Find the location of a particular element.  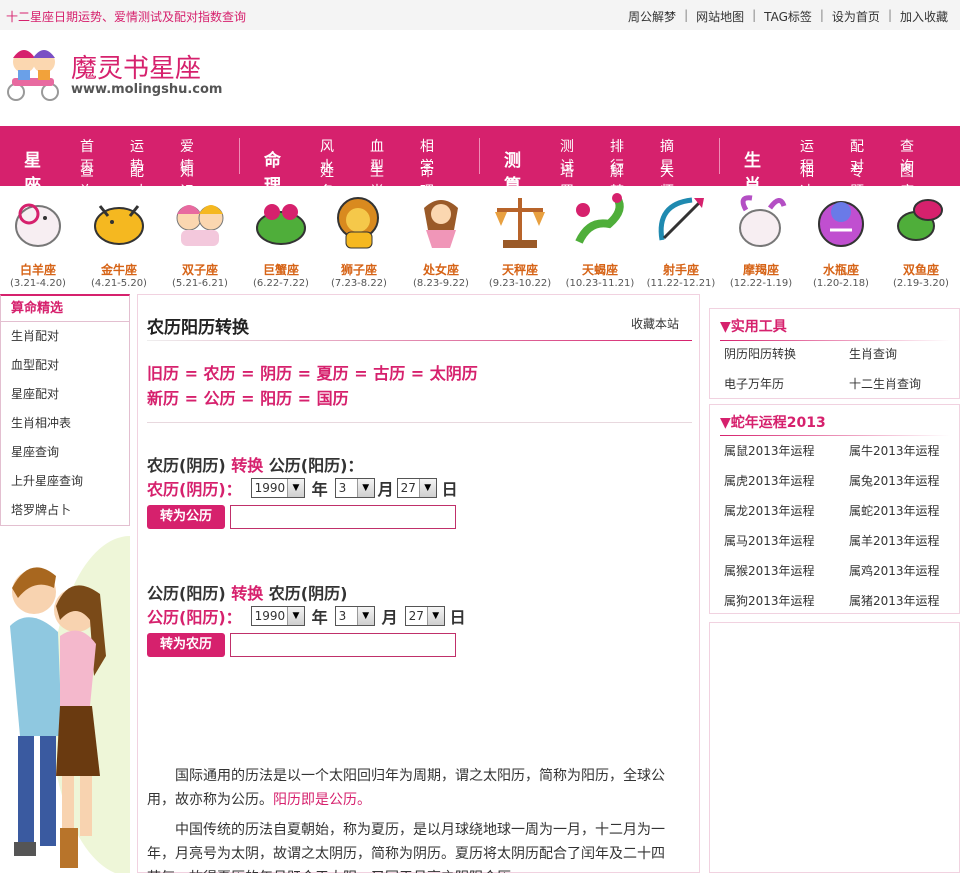

scorpio-icon is located at coordinates (599, 218).